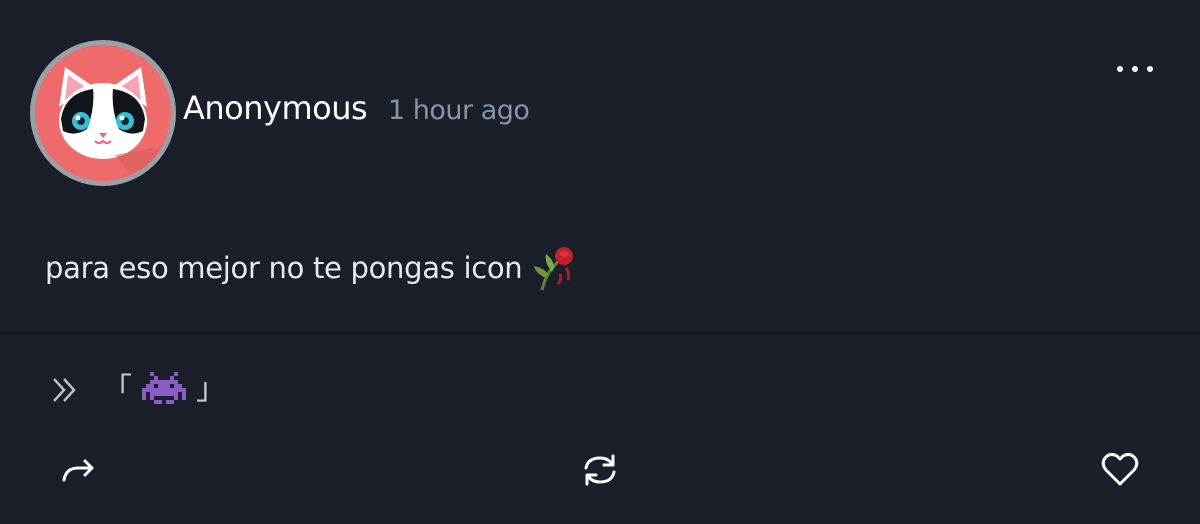  What do you see at coordinates (459, 110) in the screenshot?
I see `post-timestamp: 1 hour ago` at bounding box center [459, 110].